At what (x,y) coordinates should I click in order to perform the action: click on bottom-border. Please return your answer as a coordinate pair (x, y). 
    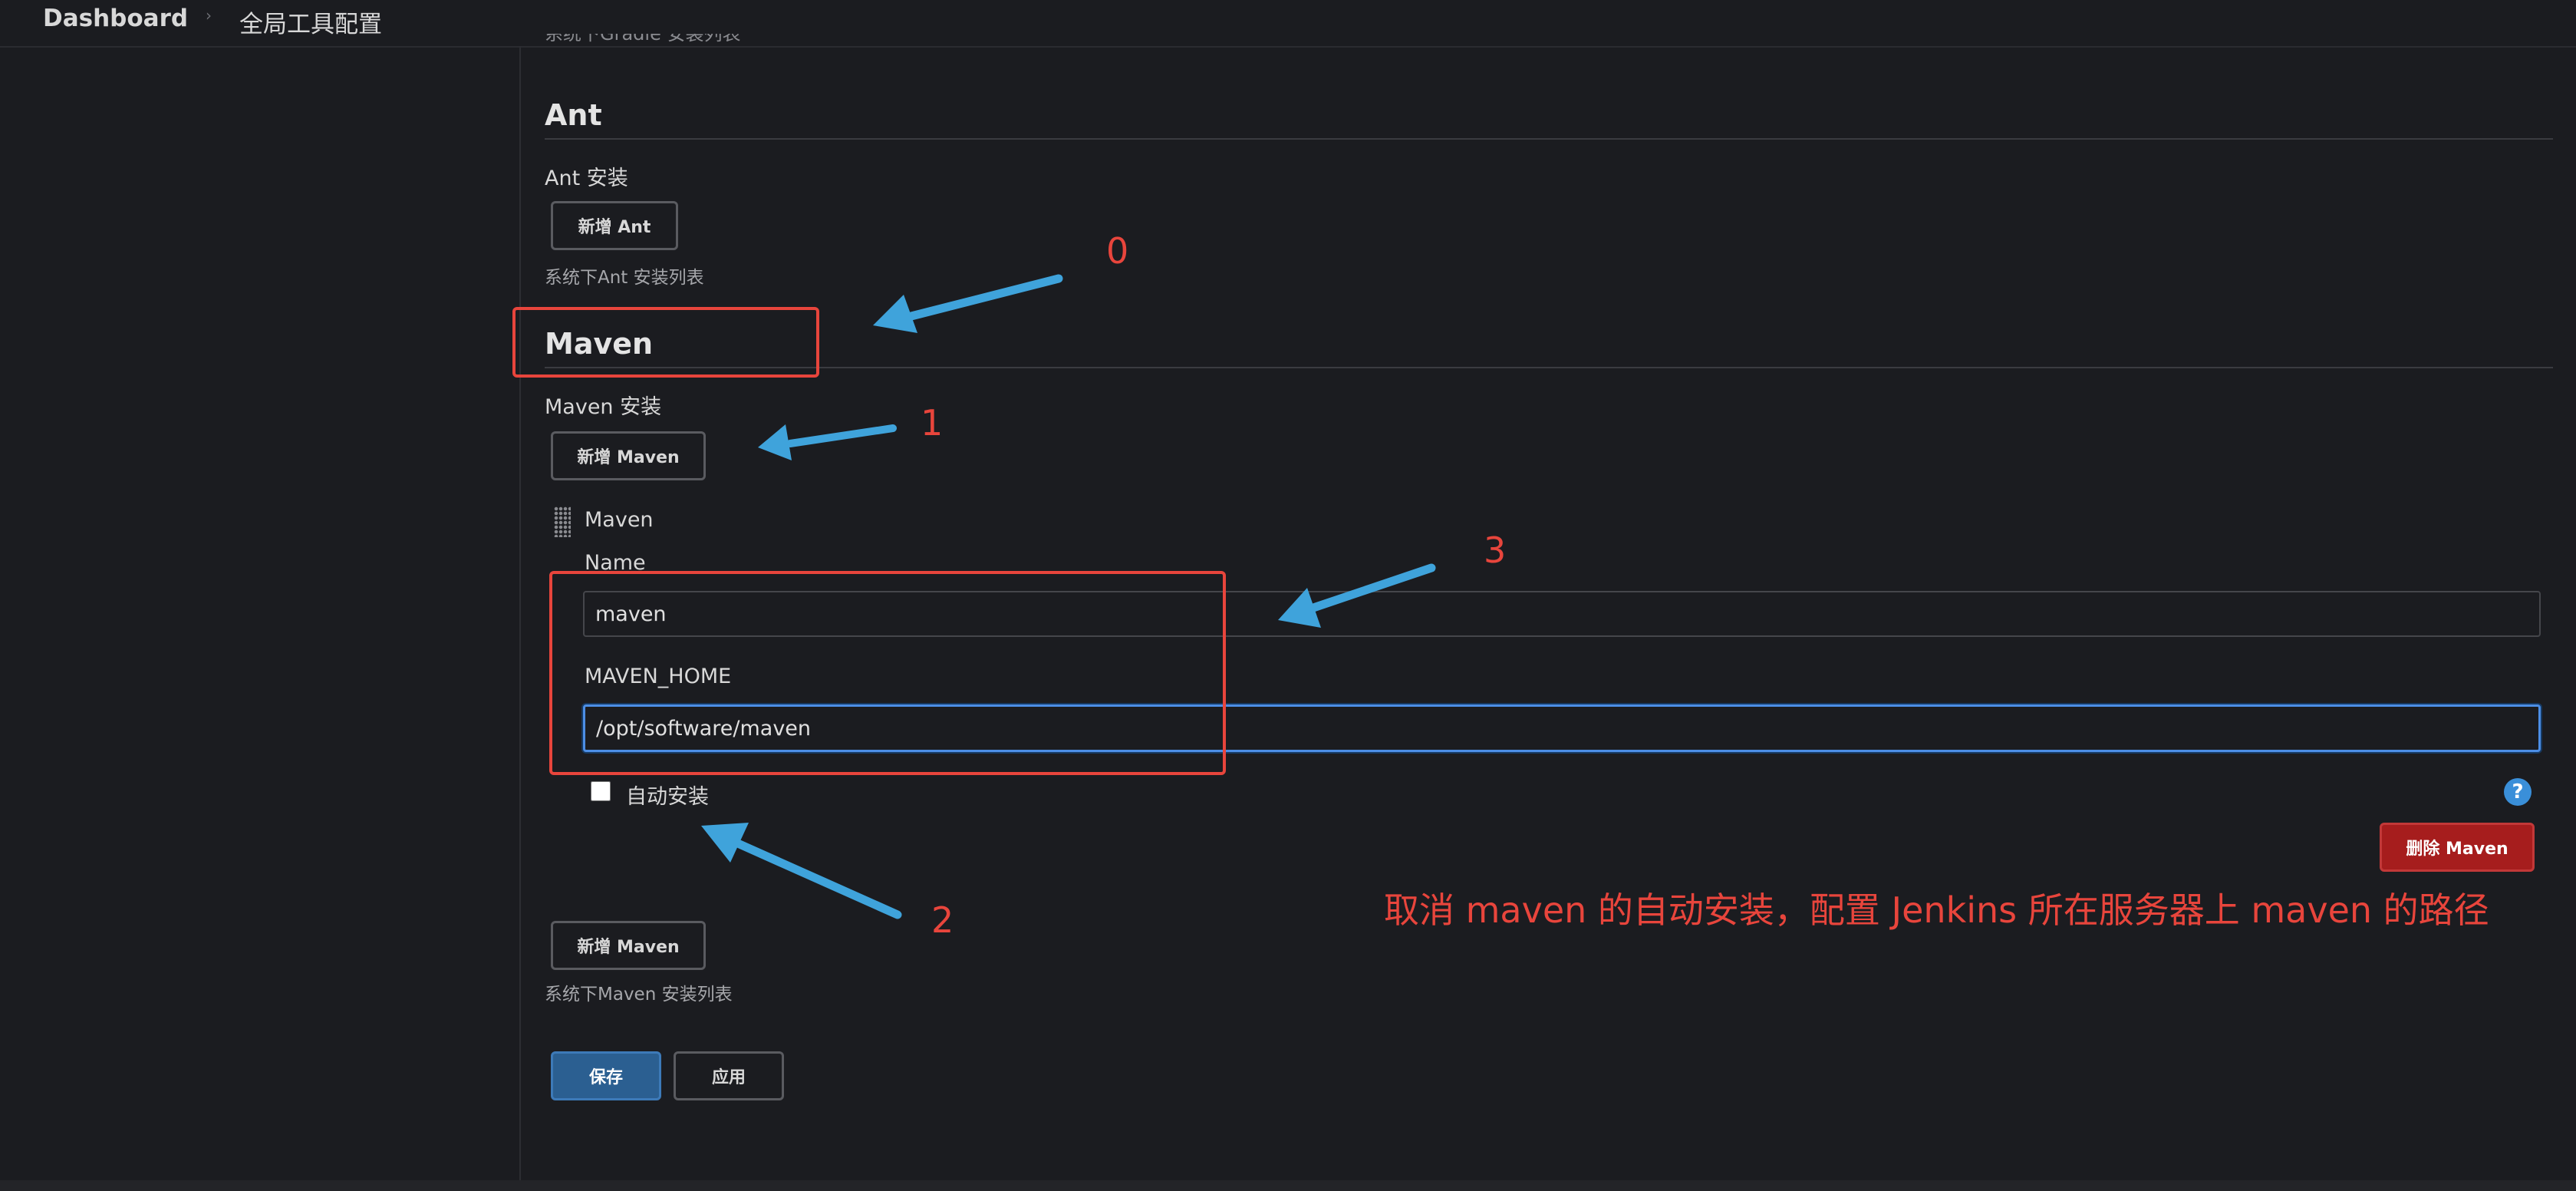
    Looking at the image, I should click on (1288, 1186).